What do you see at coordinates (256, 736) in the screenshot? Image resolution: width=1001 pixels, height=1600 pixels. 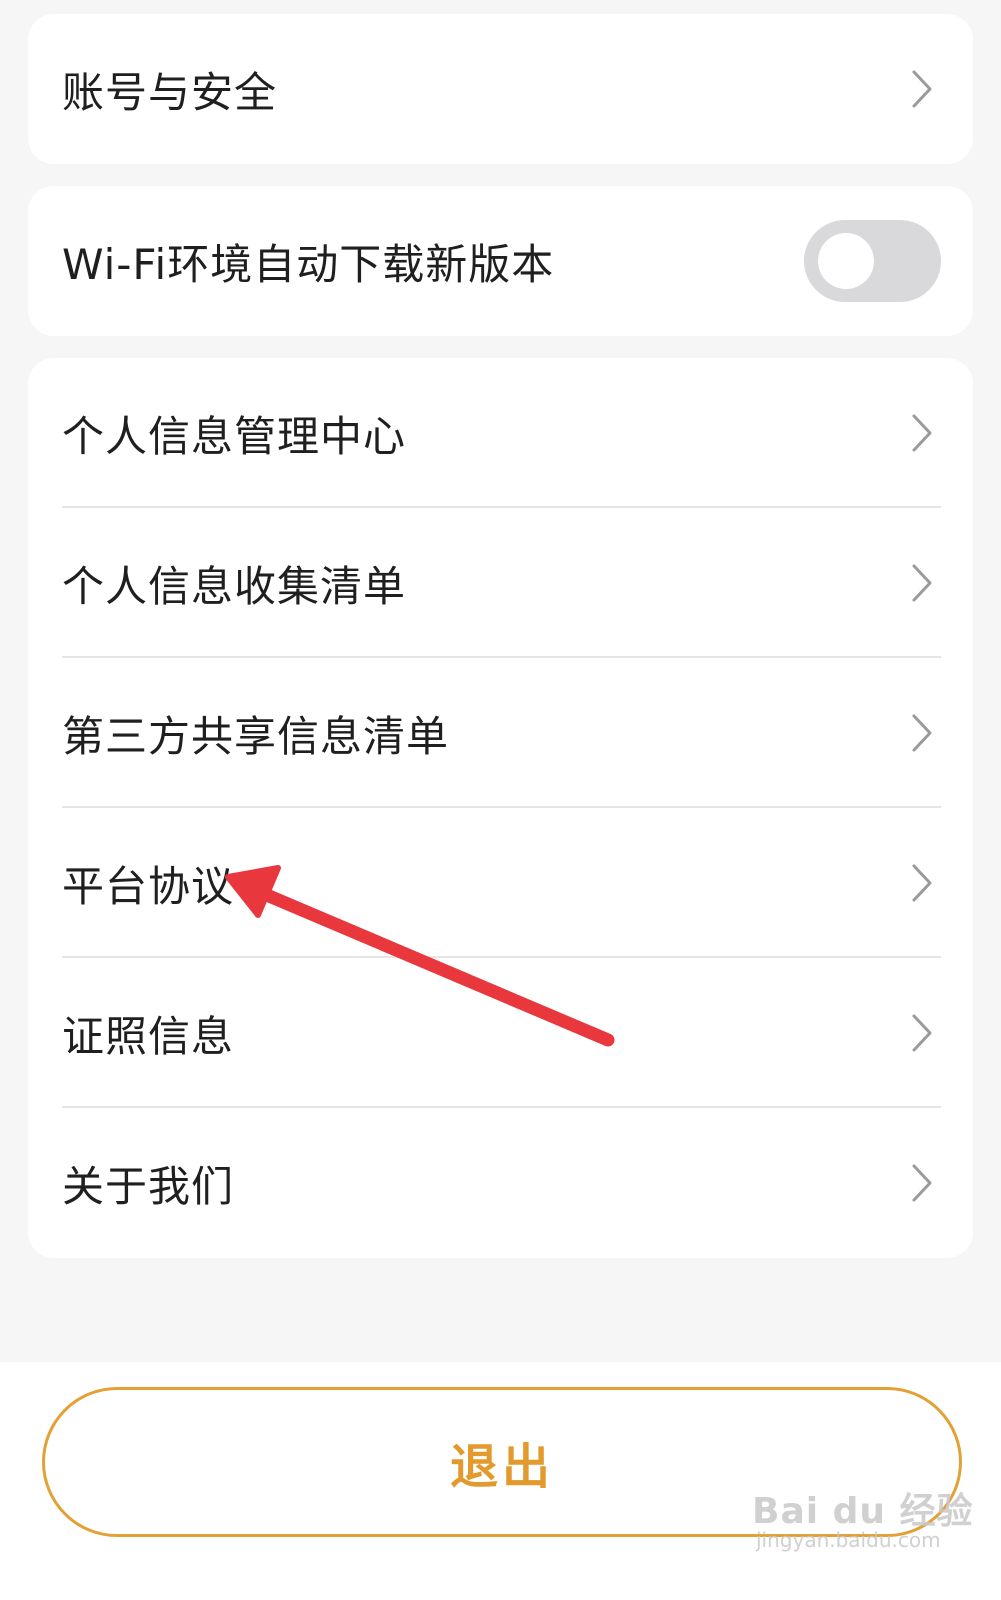 I see `settings-item-label: 第三方共享信息清单` at bounding box center [256, 736].